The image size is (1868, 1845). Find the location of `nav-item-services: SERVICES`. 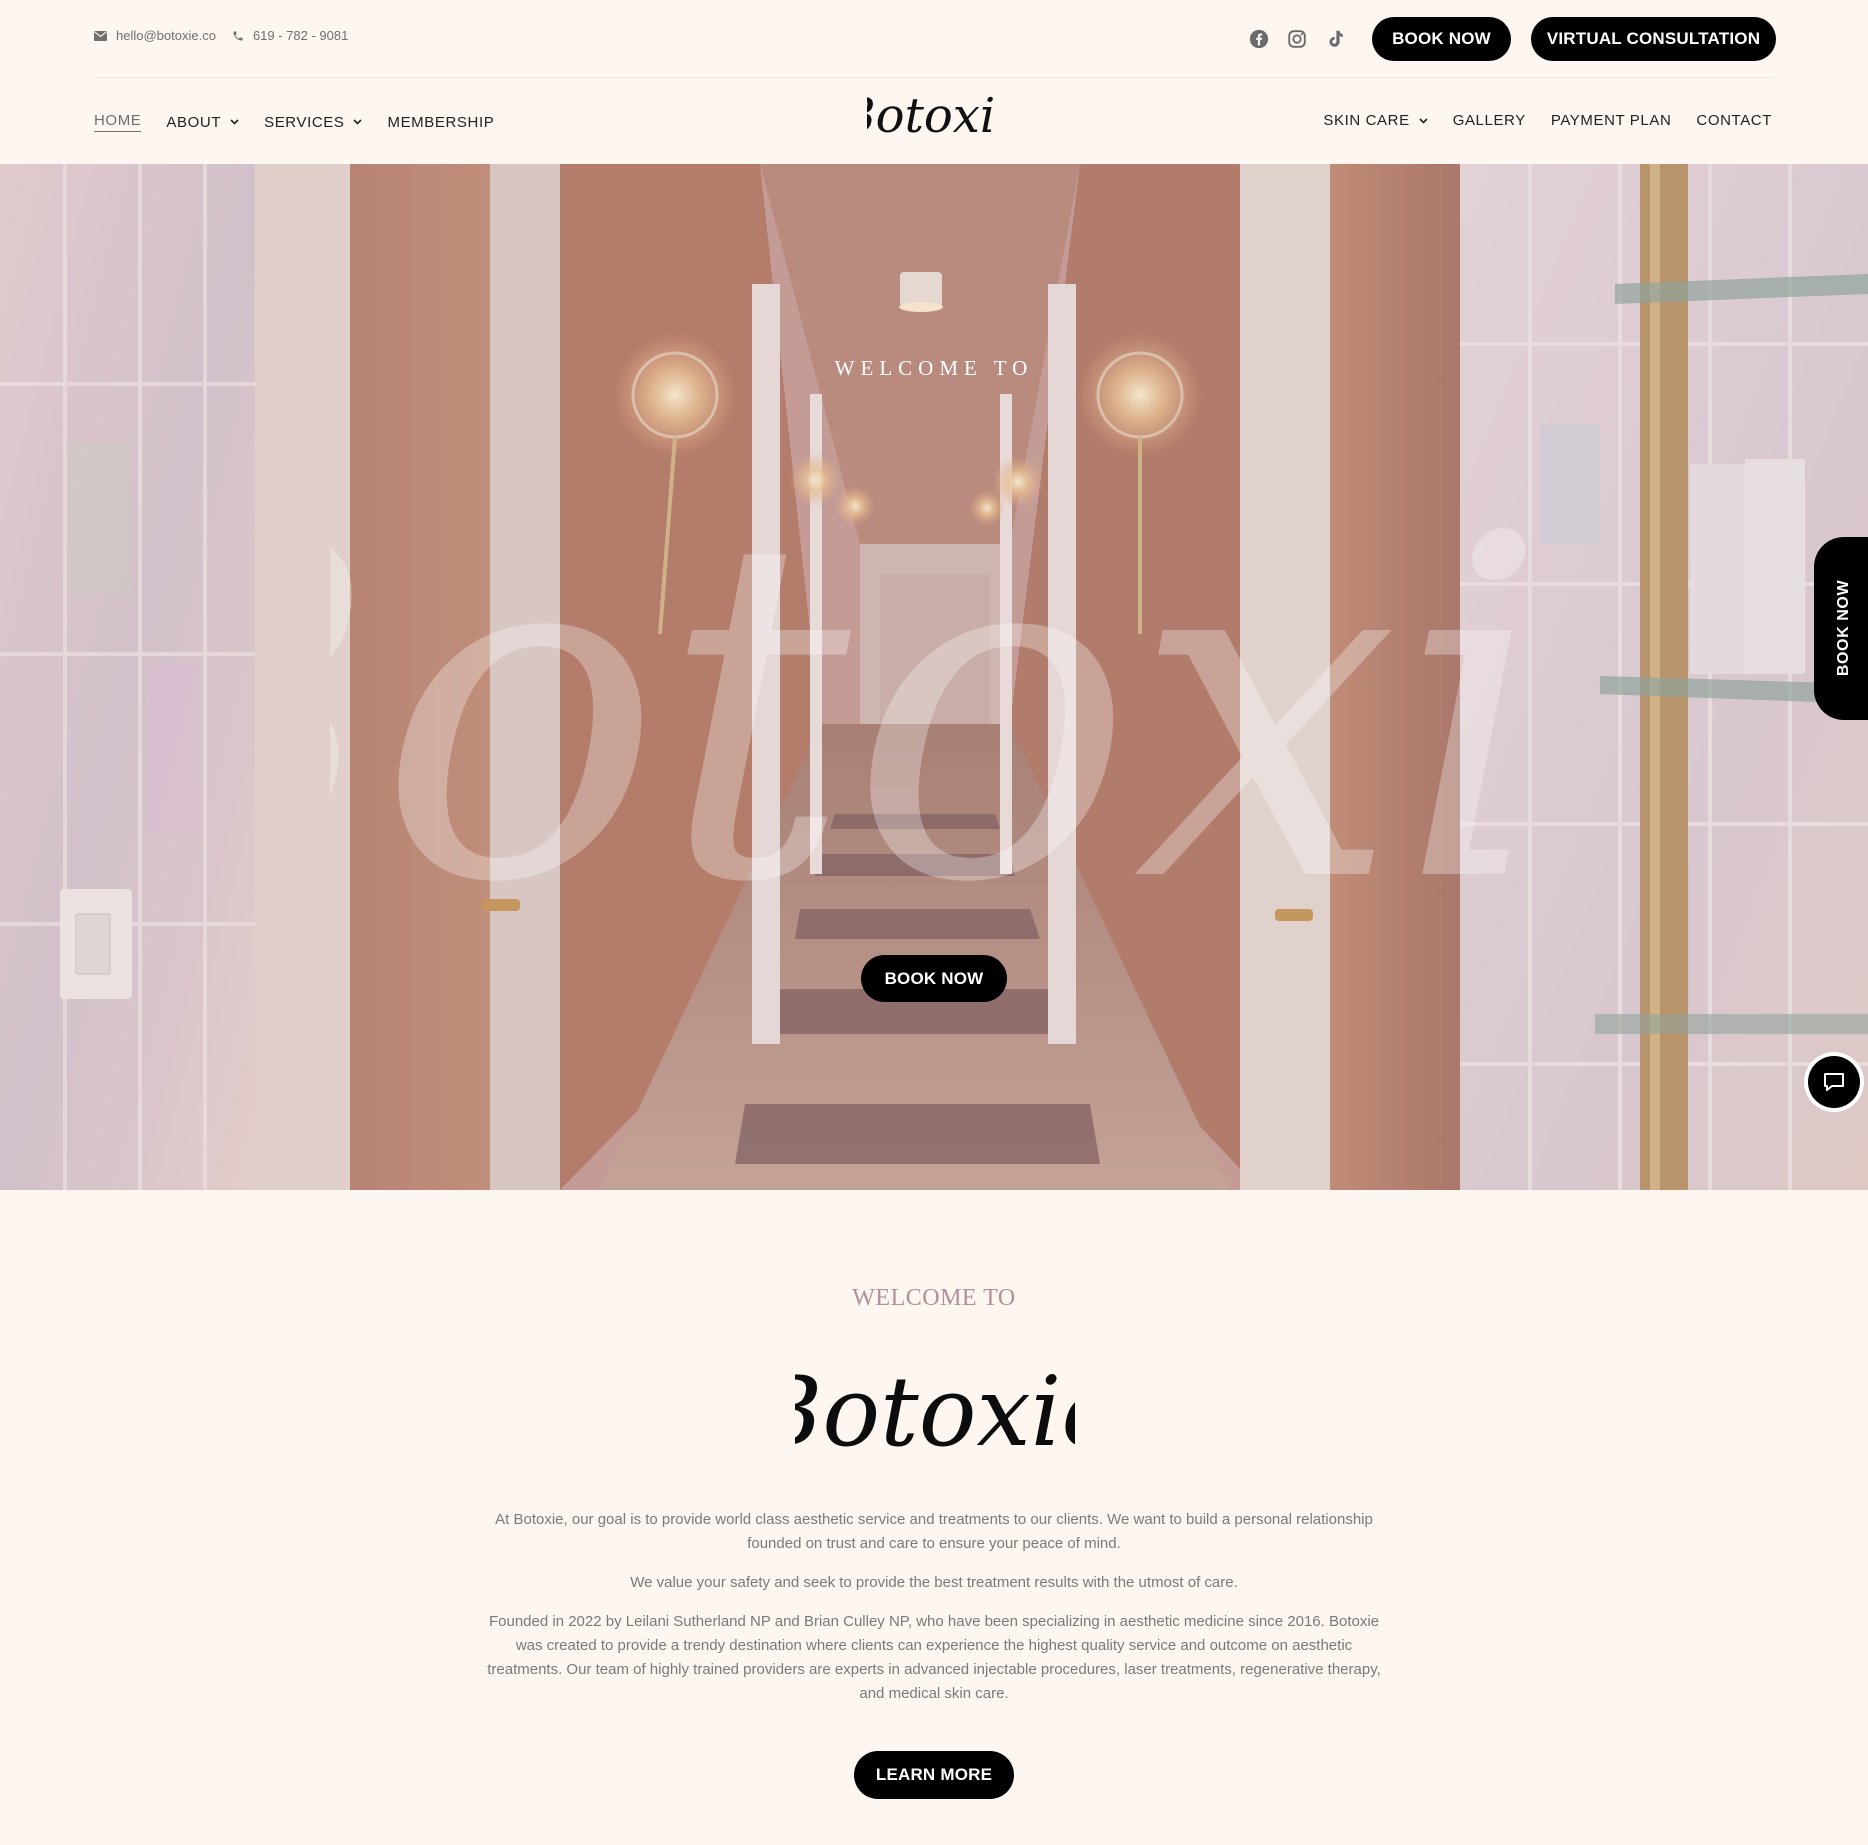

nav-item-services: SERVICES is located at coordinates (313, 122).